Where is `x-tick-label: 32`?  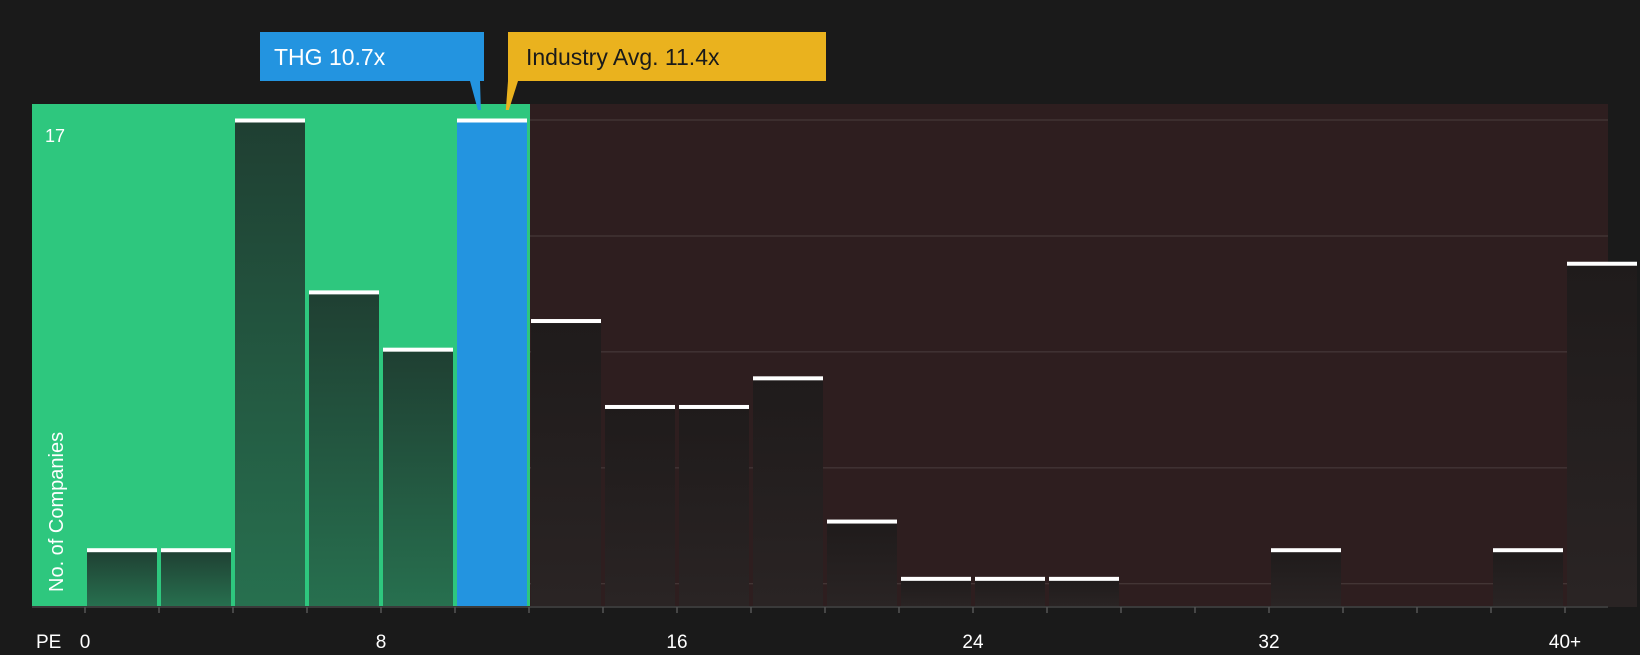 x-tick-label: 32 is located at coordinates (1268, 641).